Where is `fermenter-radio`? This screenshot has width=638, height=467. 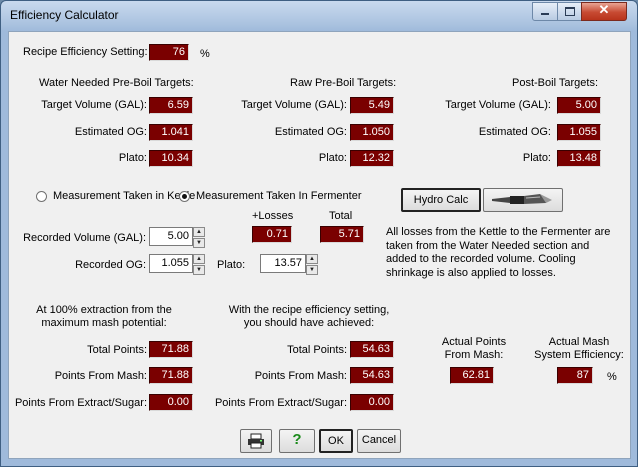
fermenter-radio is located at coordinates (184, 196).